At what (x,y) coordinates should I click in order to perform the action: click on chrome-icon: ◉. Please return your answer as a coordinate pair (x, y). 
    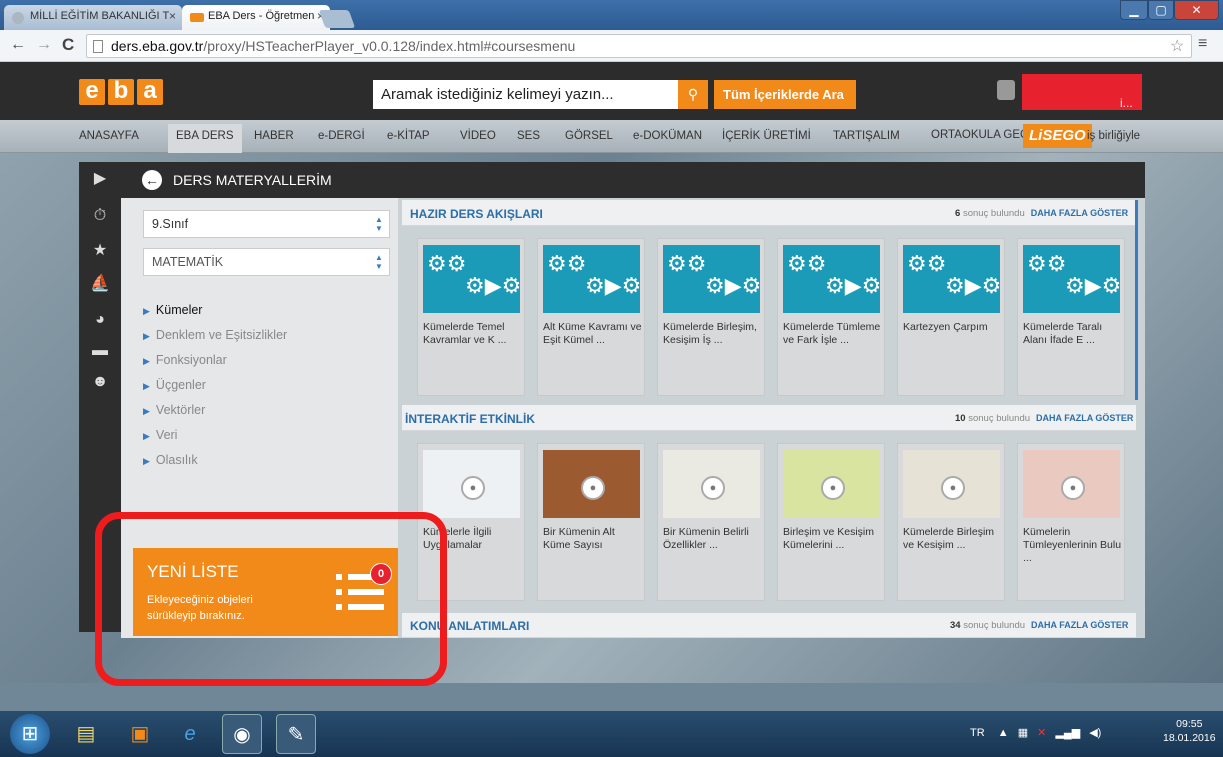
    Looking at the image, I should click on (242, 734).